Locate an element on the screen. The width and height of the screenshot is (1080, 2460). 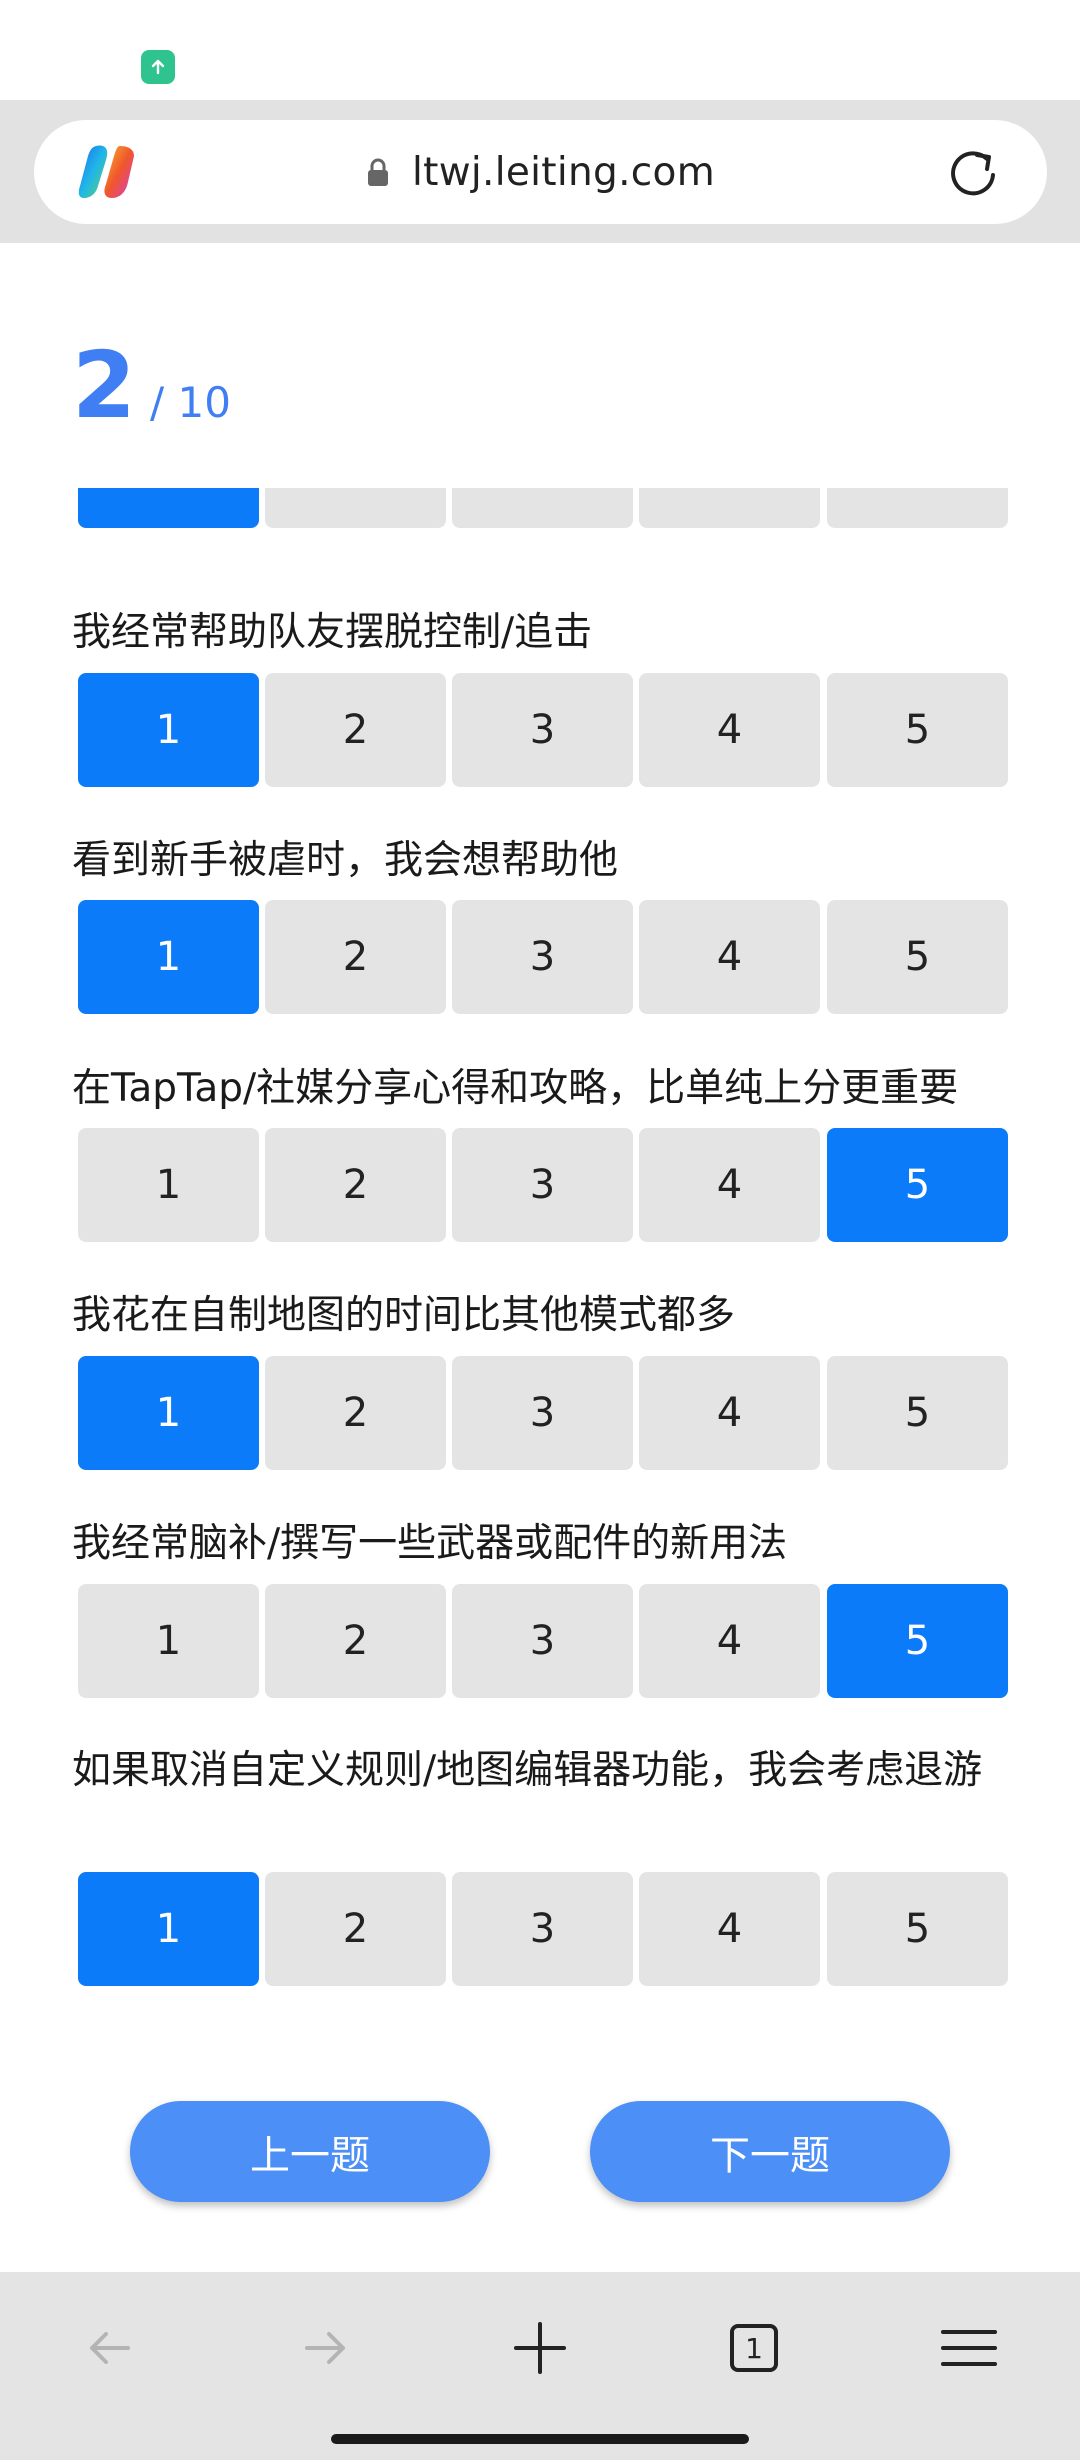
progress-total: / 10 is located at coordinates (190, 402).